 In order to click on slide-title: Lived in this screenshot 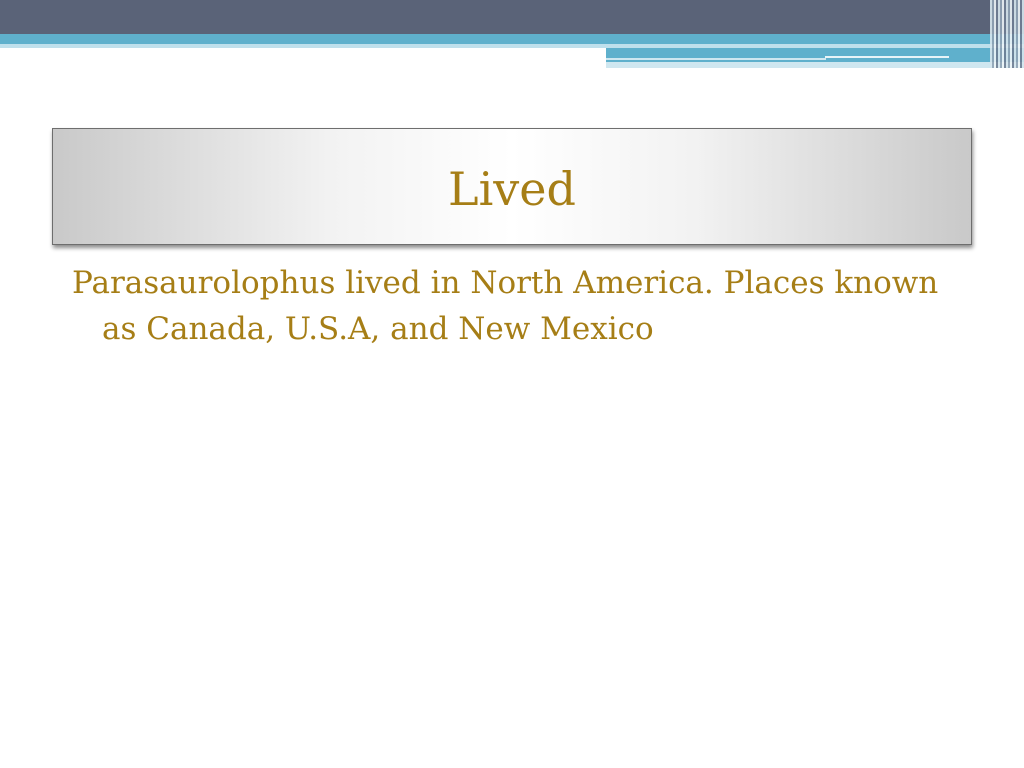, I will do `click(512, 188)`.